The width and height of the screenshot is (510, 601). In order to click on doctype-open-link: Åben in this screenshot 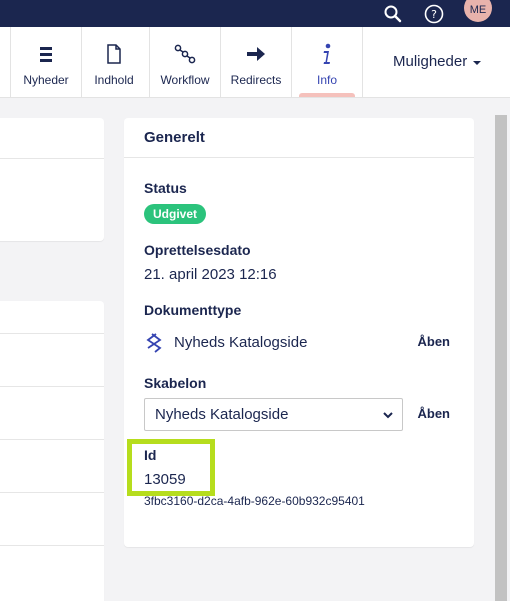, I will do `click(434, 341)`.